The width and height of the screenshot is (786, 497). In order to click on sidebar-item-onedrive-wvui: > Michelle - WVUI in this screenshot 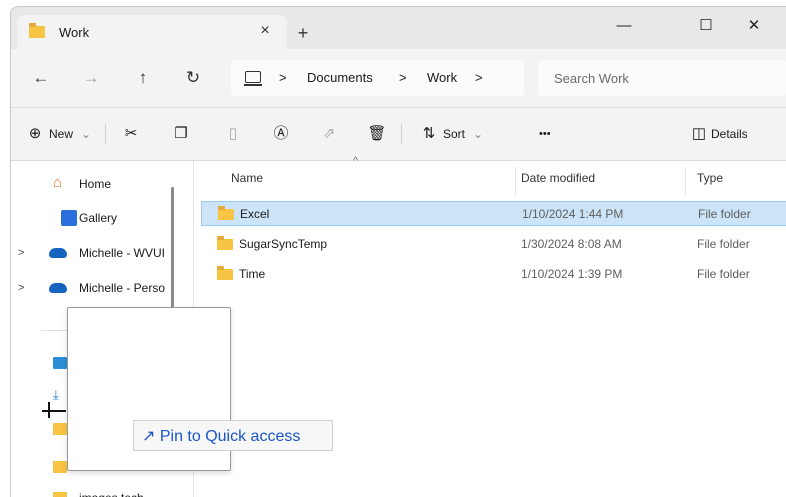, I will do `click(99, 253)`.